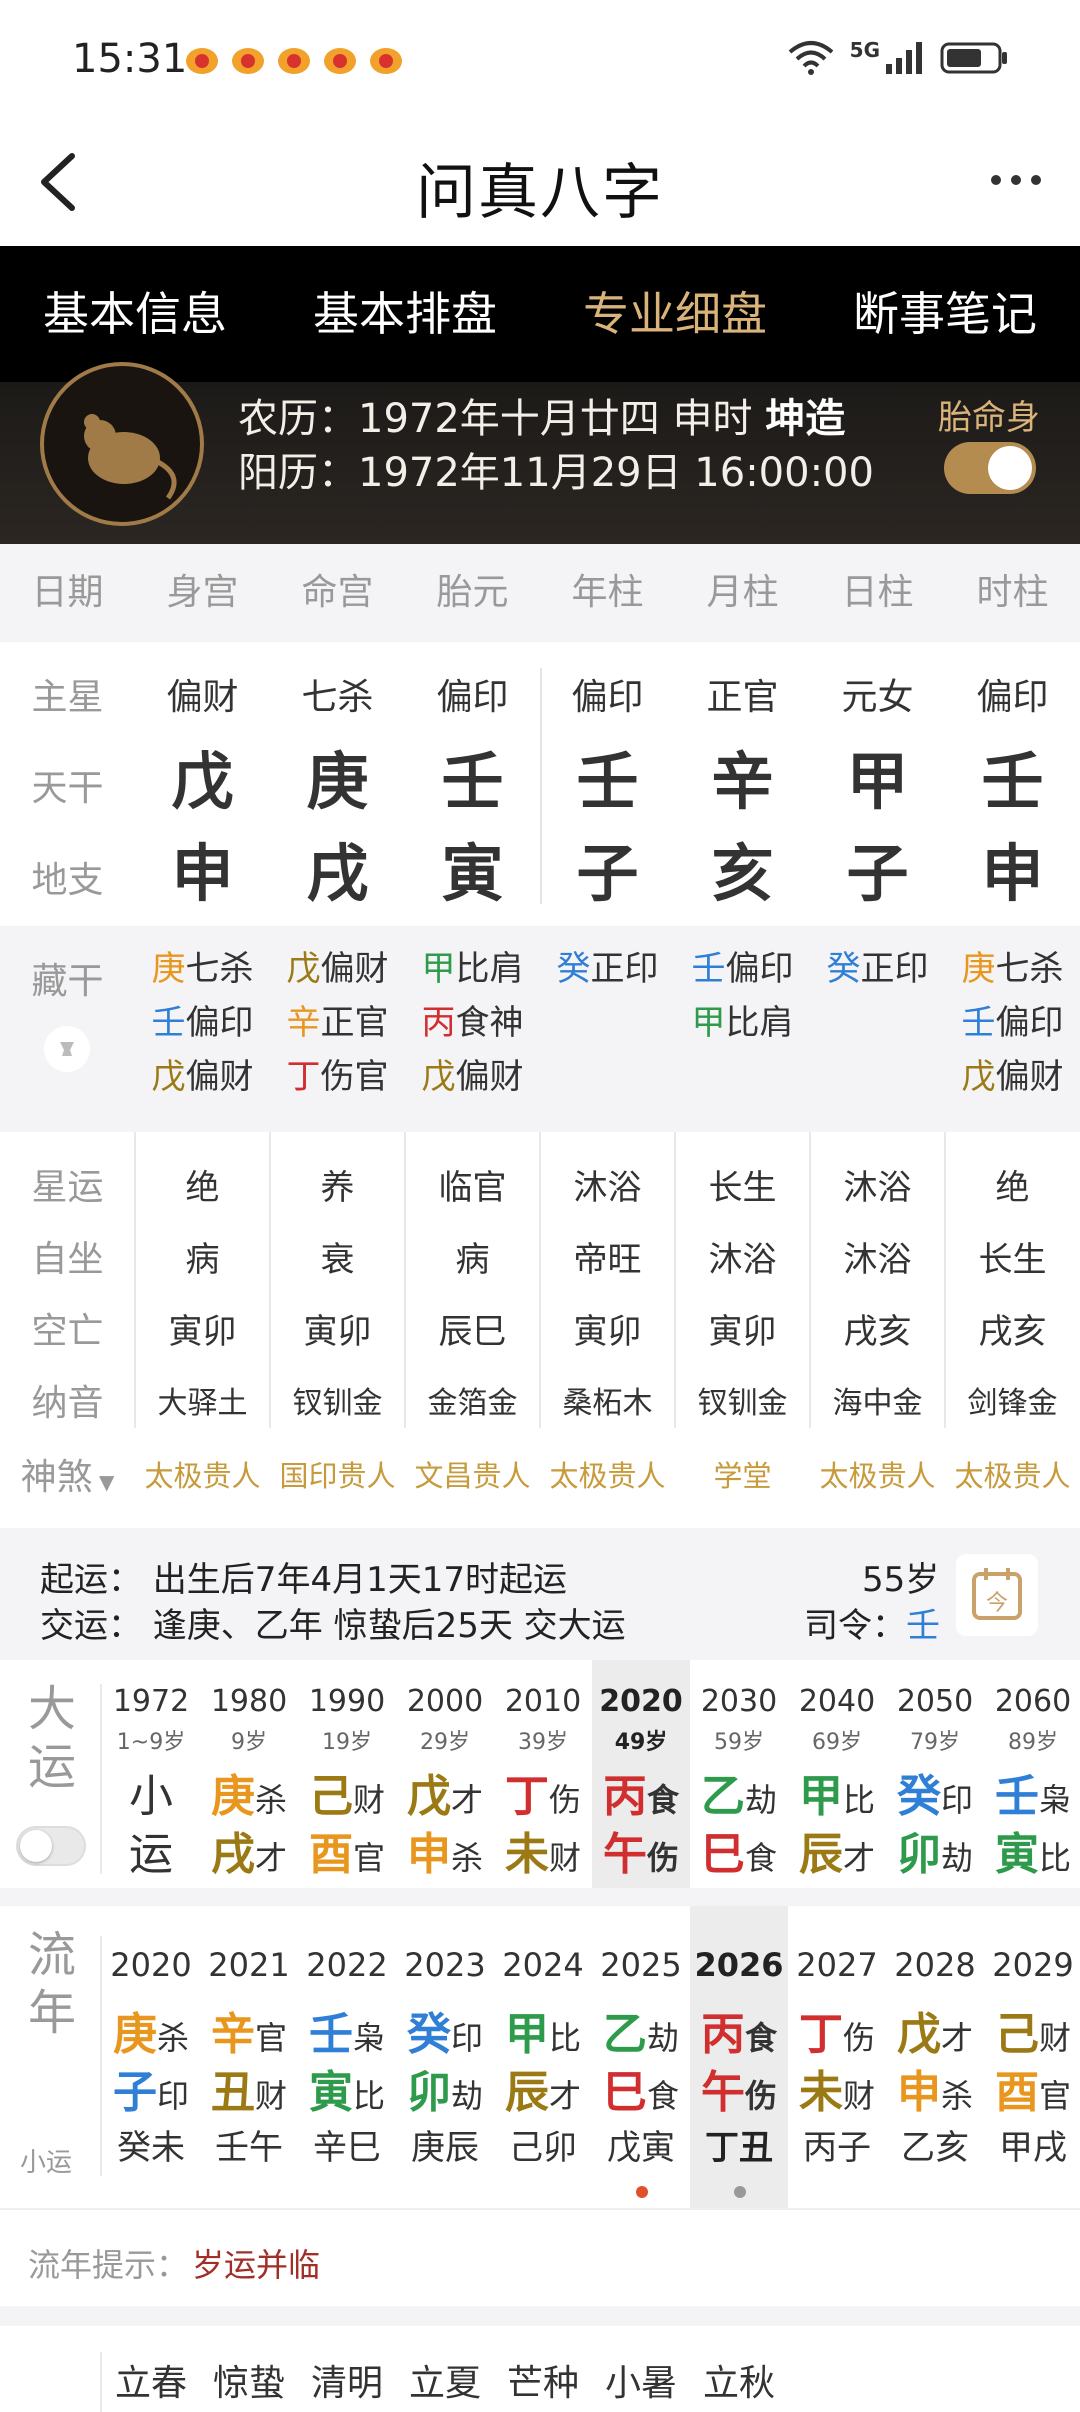  I want to click on zizuo-row: 自坐 病 衰 病 帝旺 沐浴 沐浴 长生, so click(540, 1256).